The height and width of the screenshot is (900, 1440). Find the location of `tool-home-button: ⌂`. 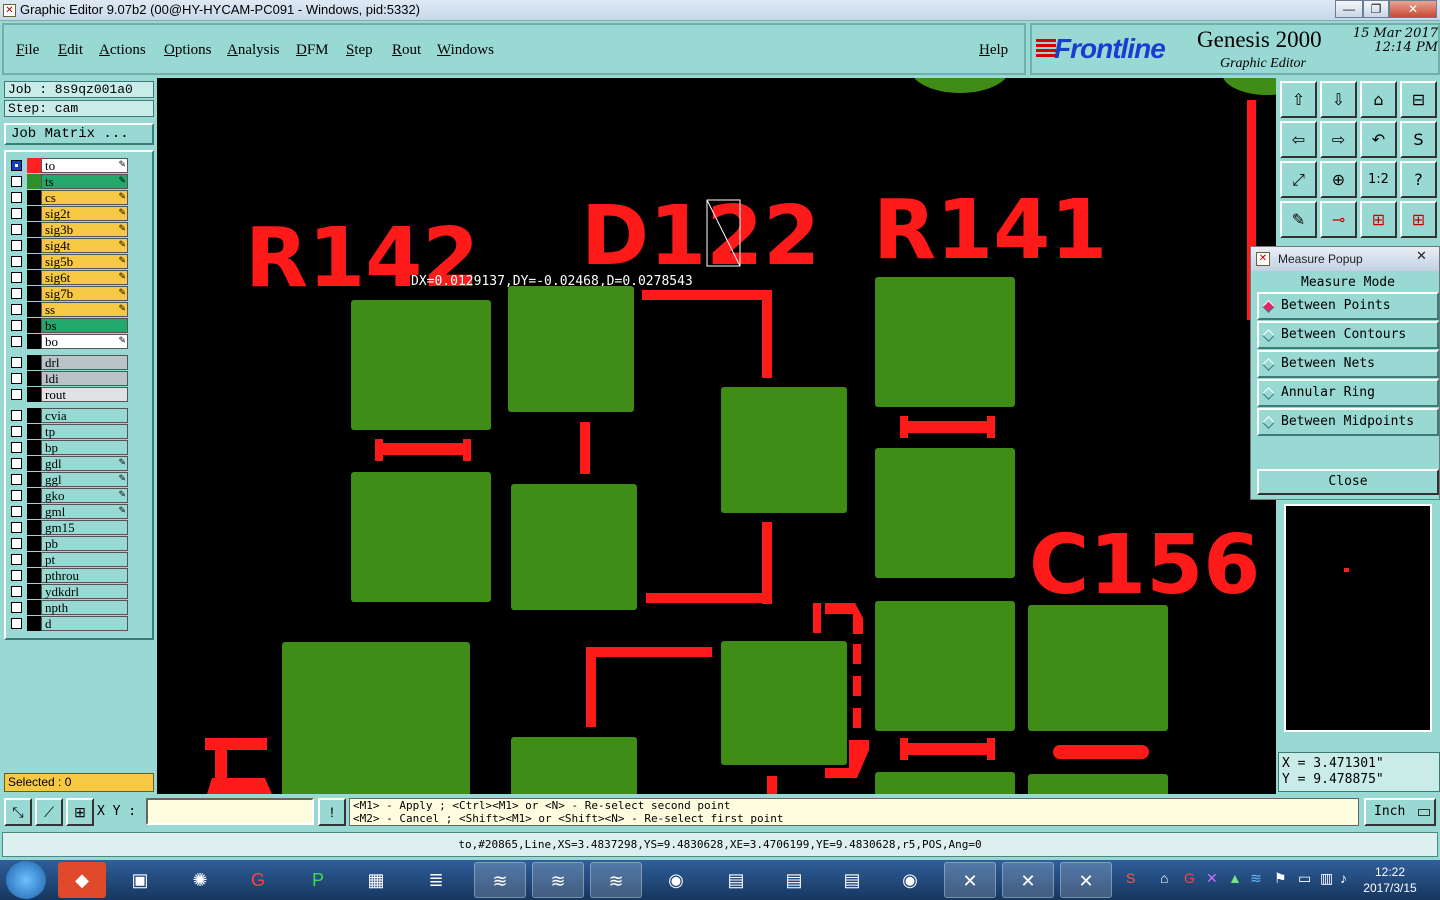

tool-home-button: ⌂ is located at coordinates (1378, 99).